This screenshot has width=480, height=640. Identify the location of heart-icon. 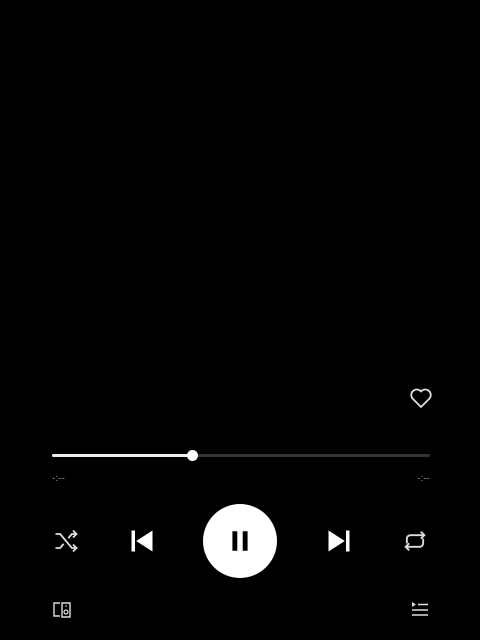
(421, 398).